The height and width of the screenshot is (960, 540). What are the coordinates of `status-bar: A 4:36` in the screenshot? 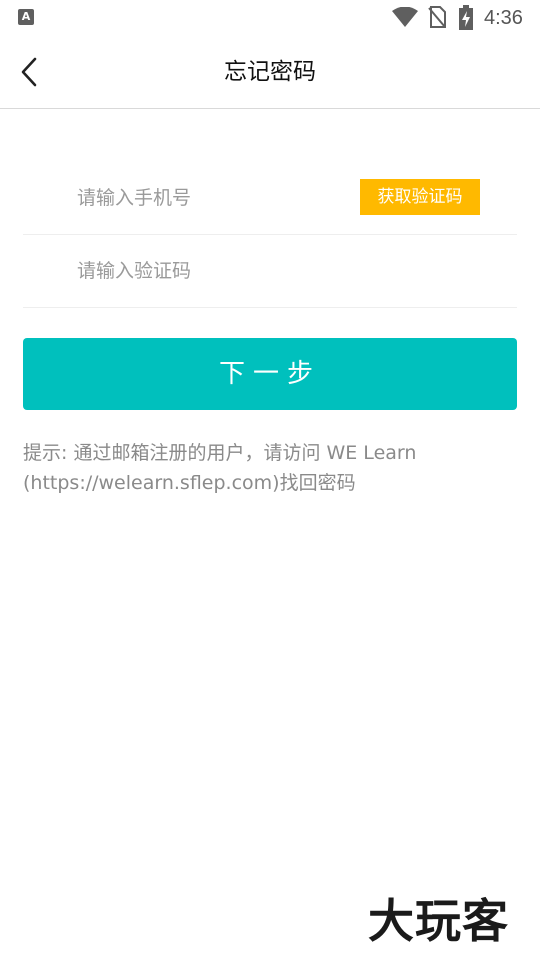 It's located at (270, 18).